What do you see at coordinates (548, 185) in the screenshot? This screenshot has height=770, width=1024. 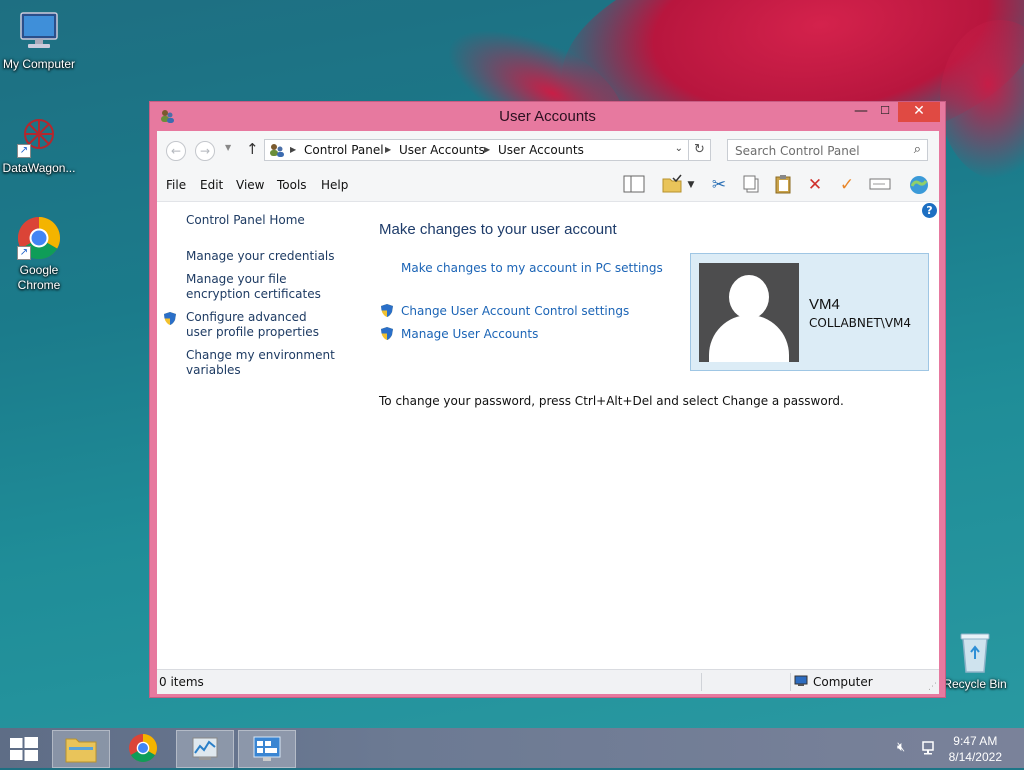 I see `menu-bar: File Edit View Tools Help ▼ ✂ ✕ ✓` at bounding box center [548, 185].